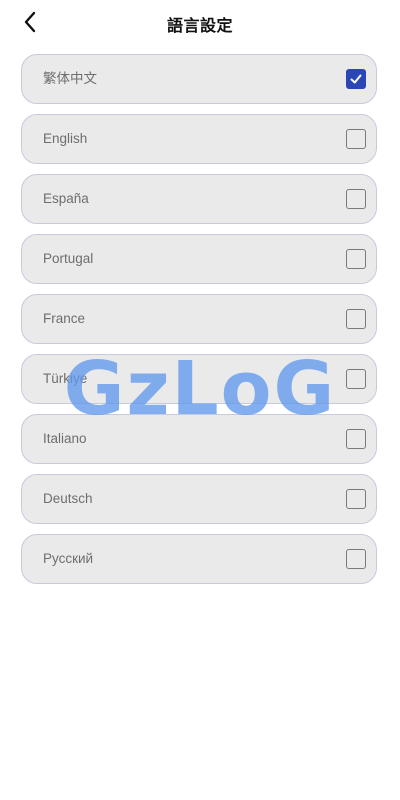 This screenshot has width=400, height=800. What do you see at coordinates (199, 559) in the screenshot?
I see `language-option: Русский` at bounding box center [199, 559].